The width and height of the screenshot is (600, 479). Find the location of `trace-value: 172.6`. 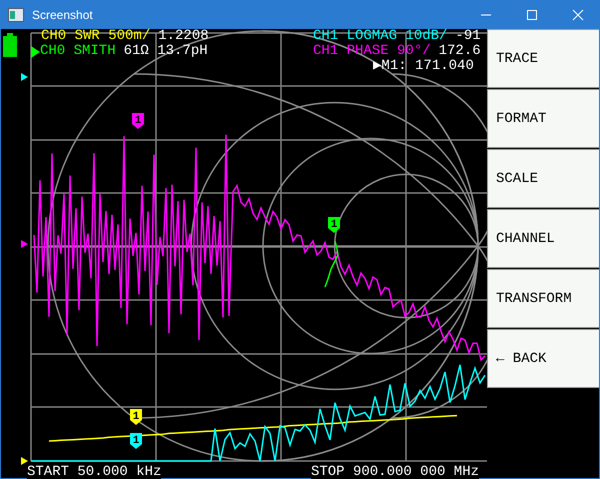

trace-value: 172.6 is located at coordinates (459, 51).